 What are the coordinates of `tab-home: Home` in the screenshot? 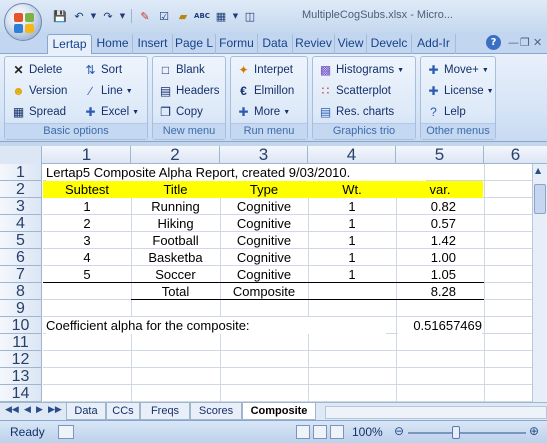 It's located at (113, 44).